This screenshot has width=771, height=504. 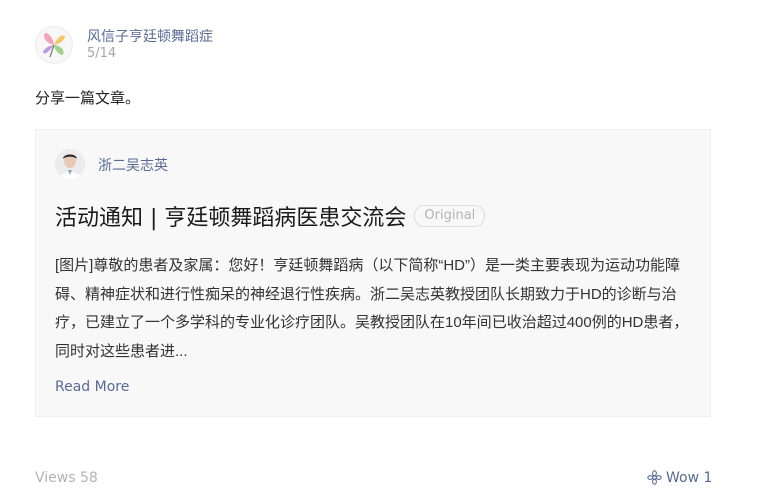 What do you see at coordinates (70, 164) in the screenshot?
I see `author-avatar-icon` at bounding box center [70, 164].